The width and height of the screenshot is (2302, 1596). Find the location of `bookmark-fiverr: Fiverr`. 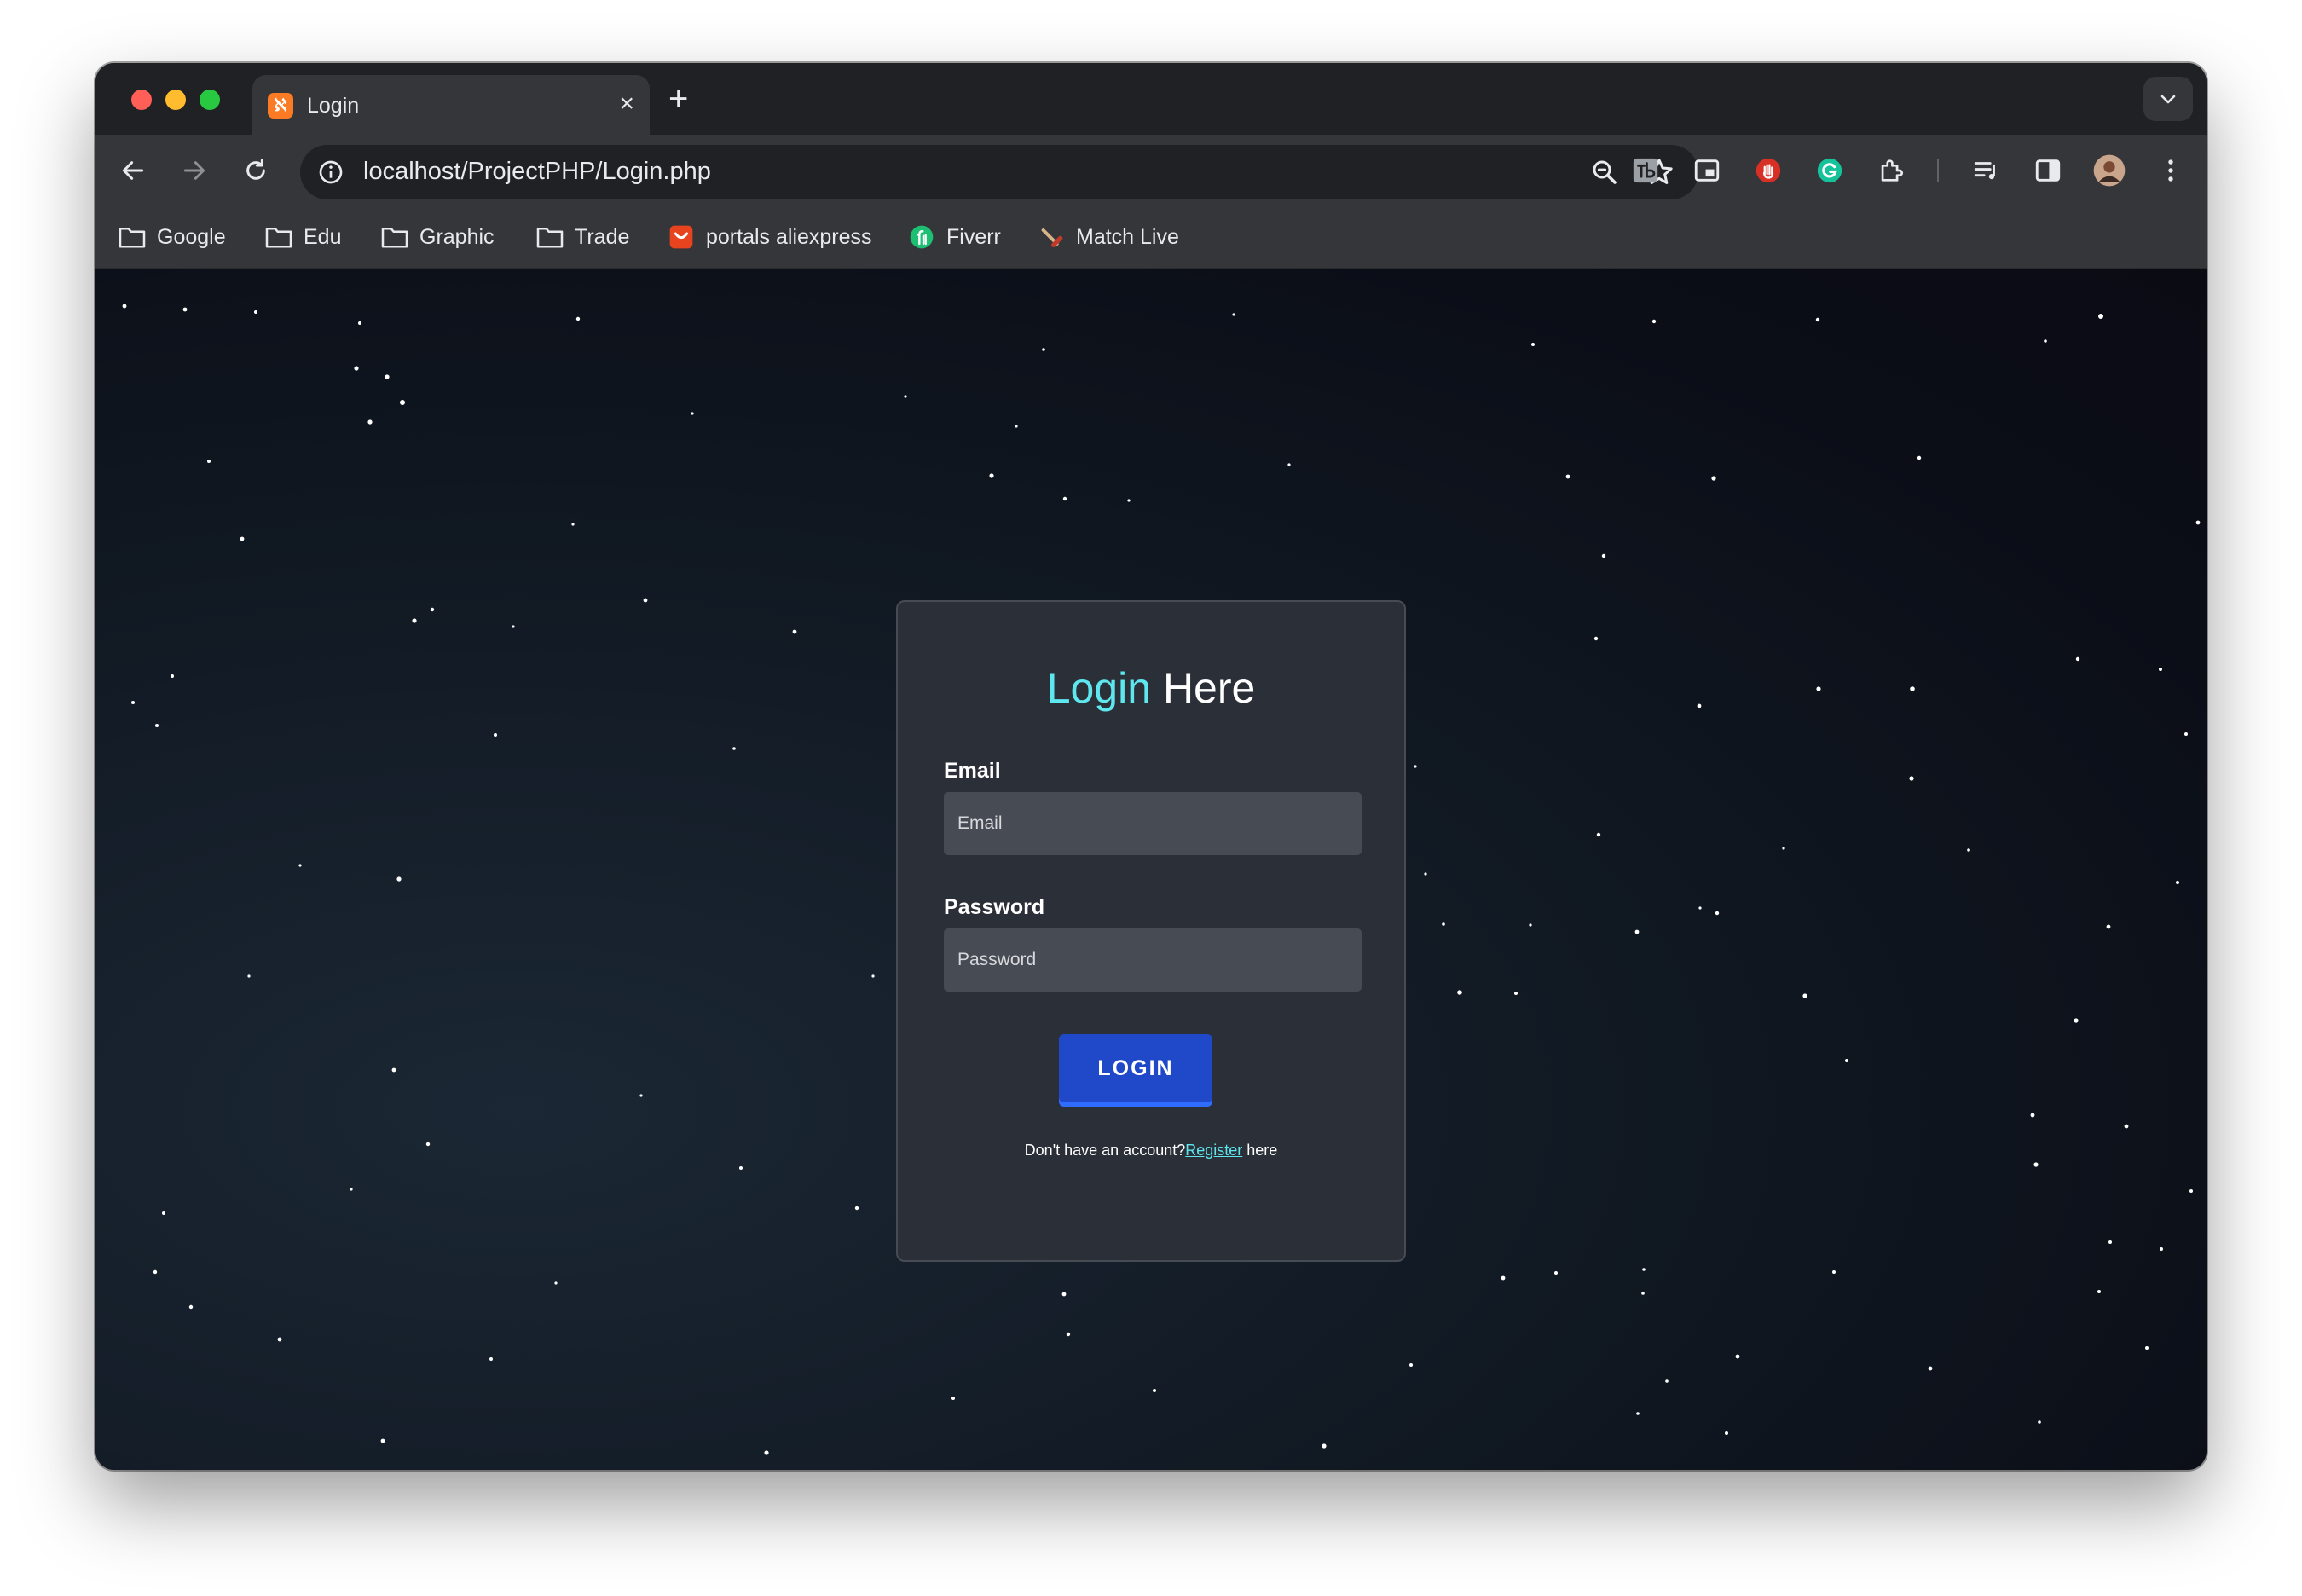

bookmark-fiverr: Fiverr is located at coordinates (954, 237).